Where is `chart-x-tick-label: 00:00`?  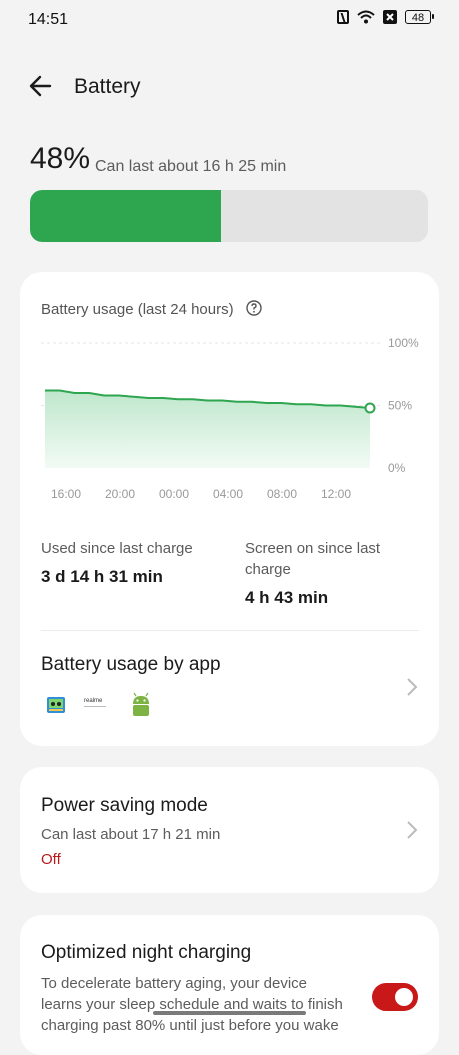
chart-x-tick-label: 00:00 is located at coordinates (174, 494).